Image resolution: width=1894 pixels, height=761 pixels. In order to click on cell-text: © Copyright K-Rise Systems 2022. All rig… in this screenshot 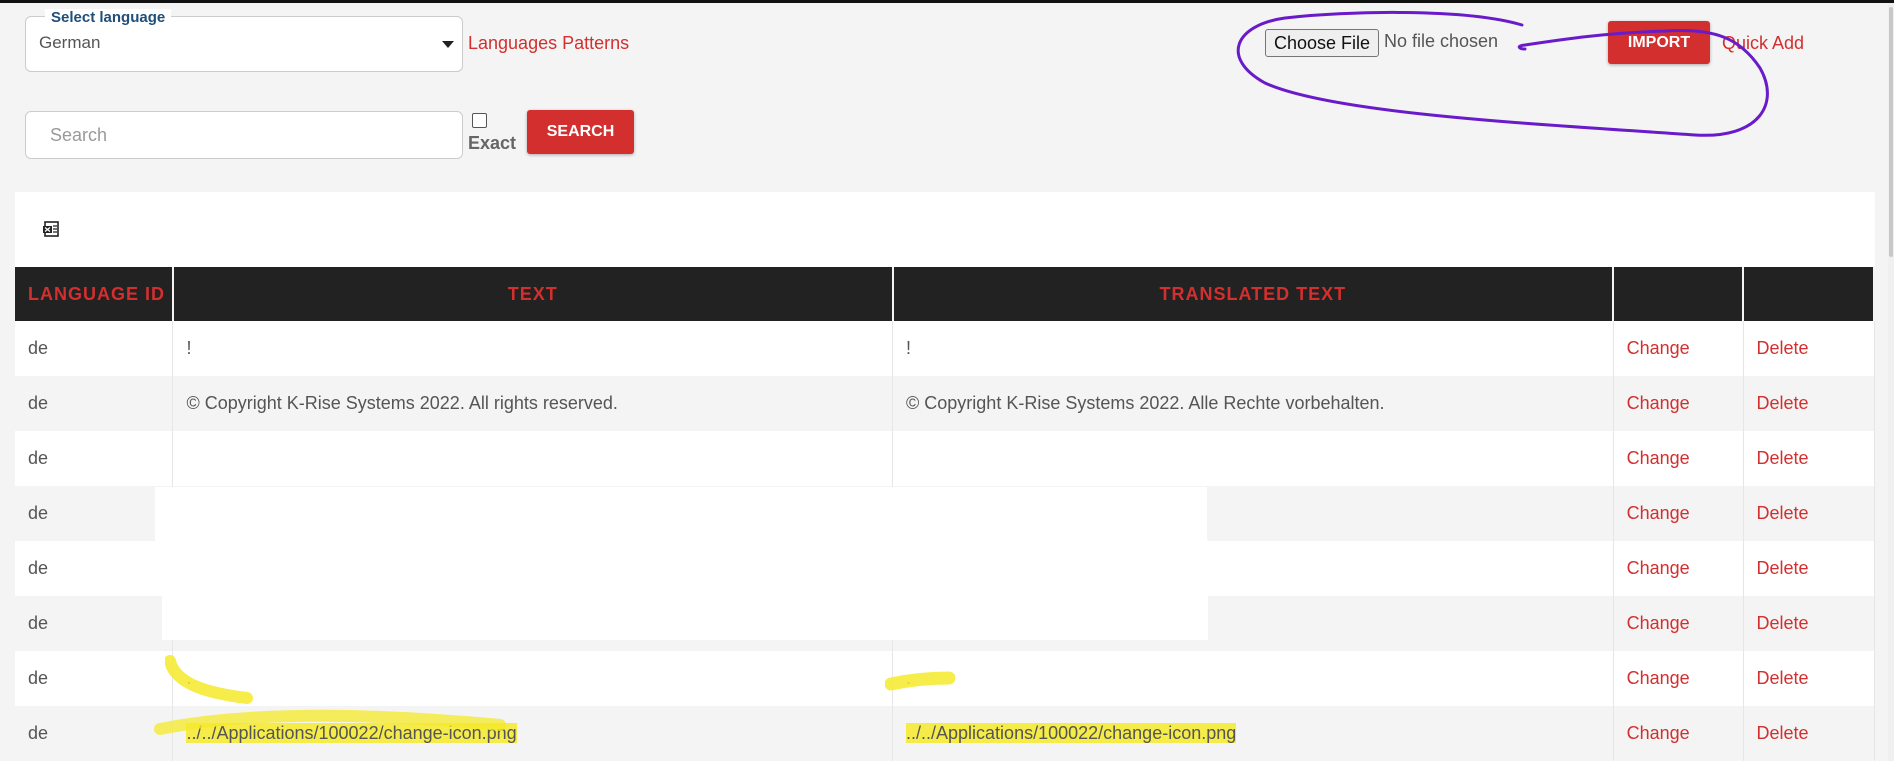, I will do `click(533, 403)`.